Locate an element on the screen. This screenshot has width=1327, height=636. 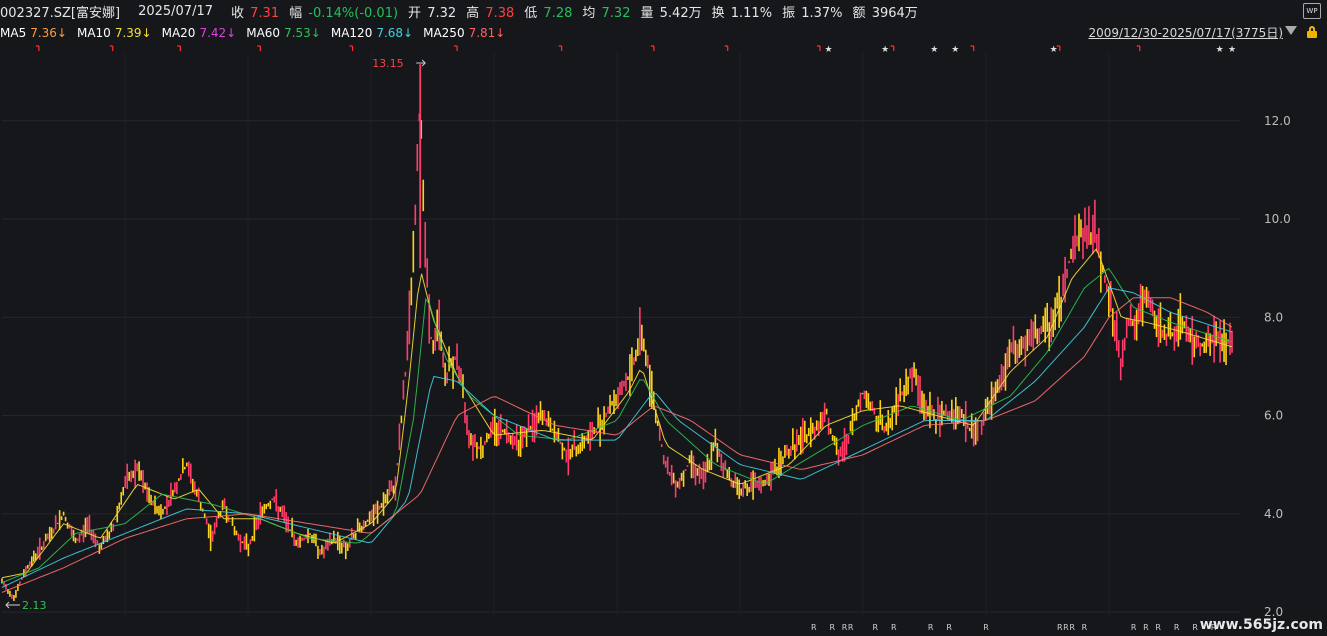
y-tick-label: 6.0 is located at coordinates (1273, 416).